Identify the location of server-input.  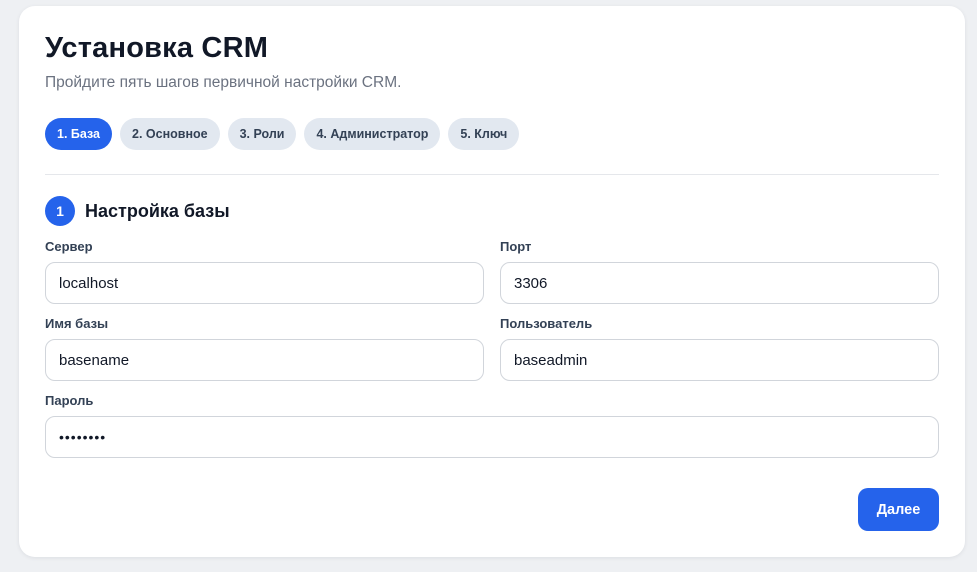
(264, 283).